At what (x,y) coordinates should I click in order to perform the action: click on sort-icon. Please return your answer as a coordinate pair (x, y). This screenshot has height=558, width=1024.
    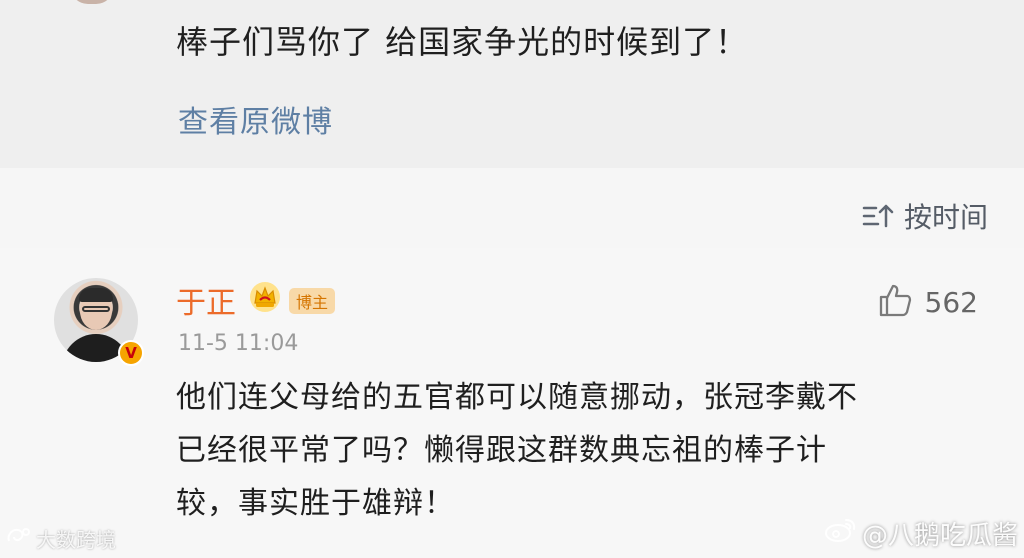
    Looking at the image, I should click on (878, 216).